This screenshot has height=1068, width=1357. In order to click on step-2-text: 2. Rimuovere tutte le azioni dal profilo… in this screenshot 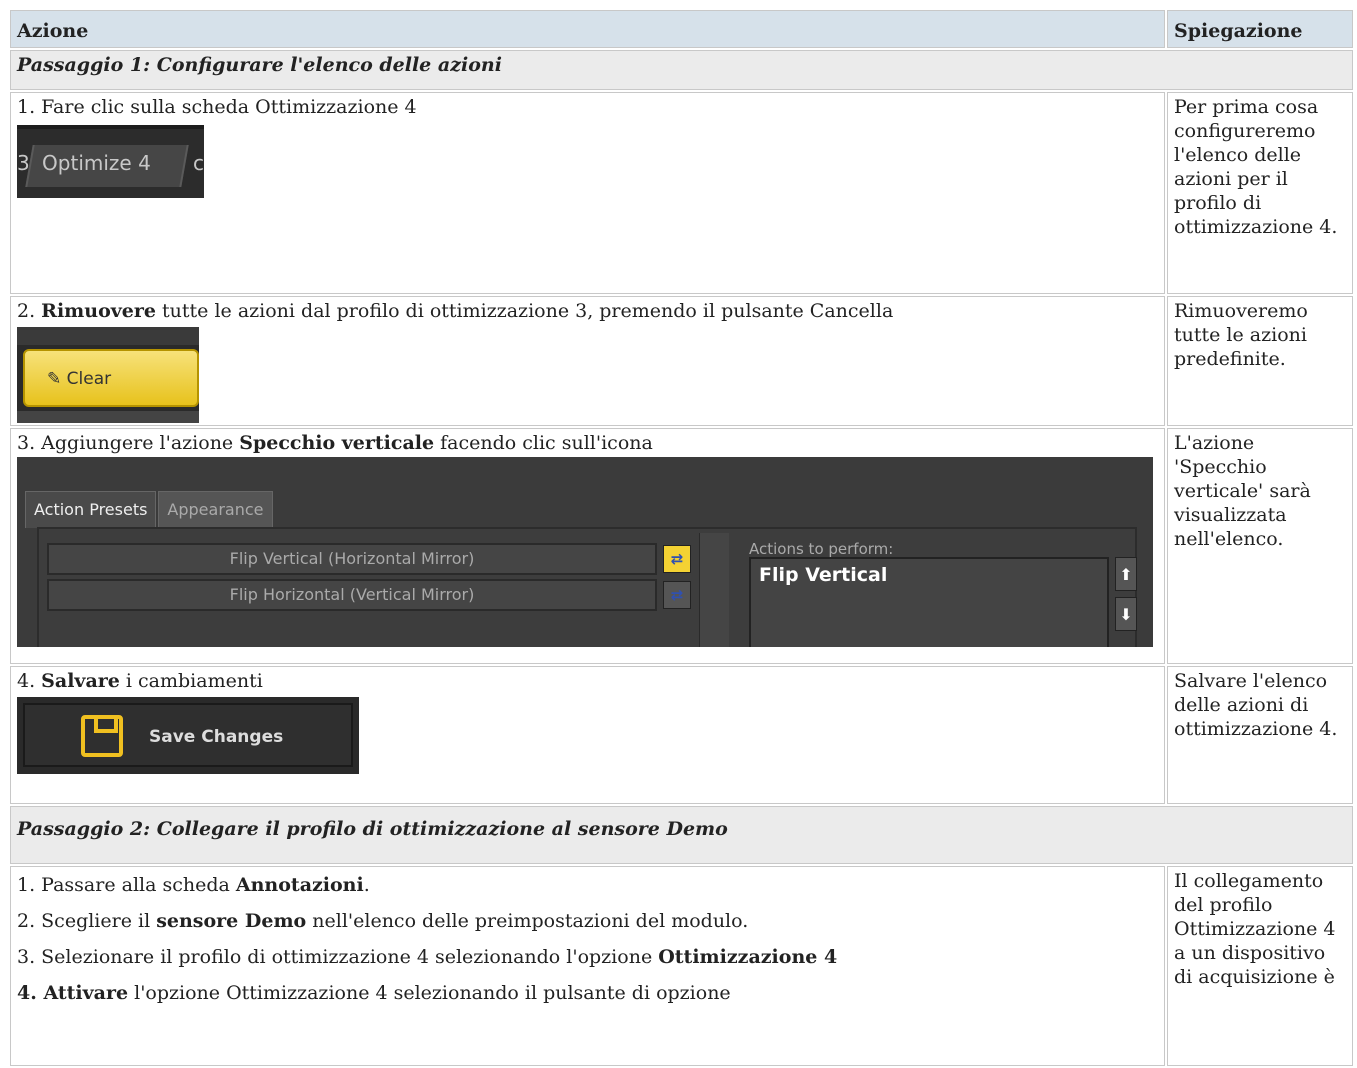, I will do `click(455, 311)`.